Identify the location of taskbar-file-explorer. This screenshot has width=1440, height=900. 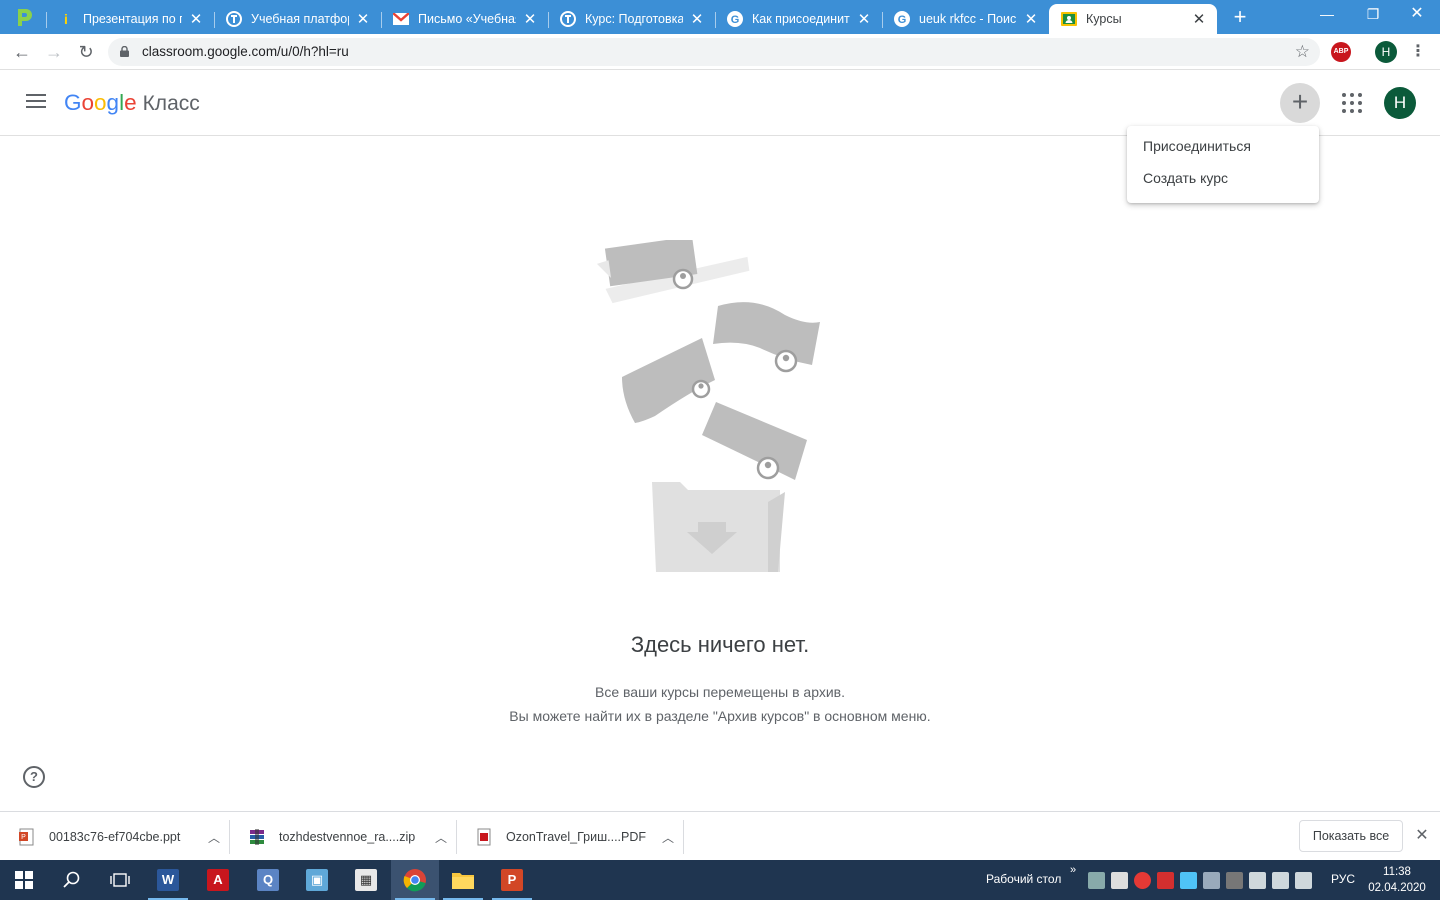
(463, 880).